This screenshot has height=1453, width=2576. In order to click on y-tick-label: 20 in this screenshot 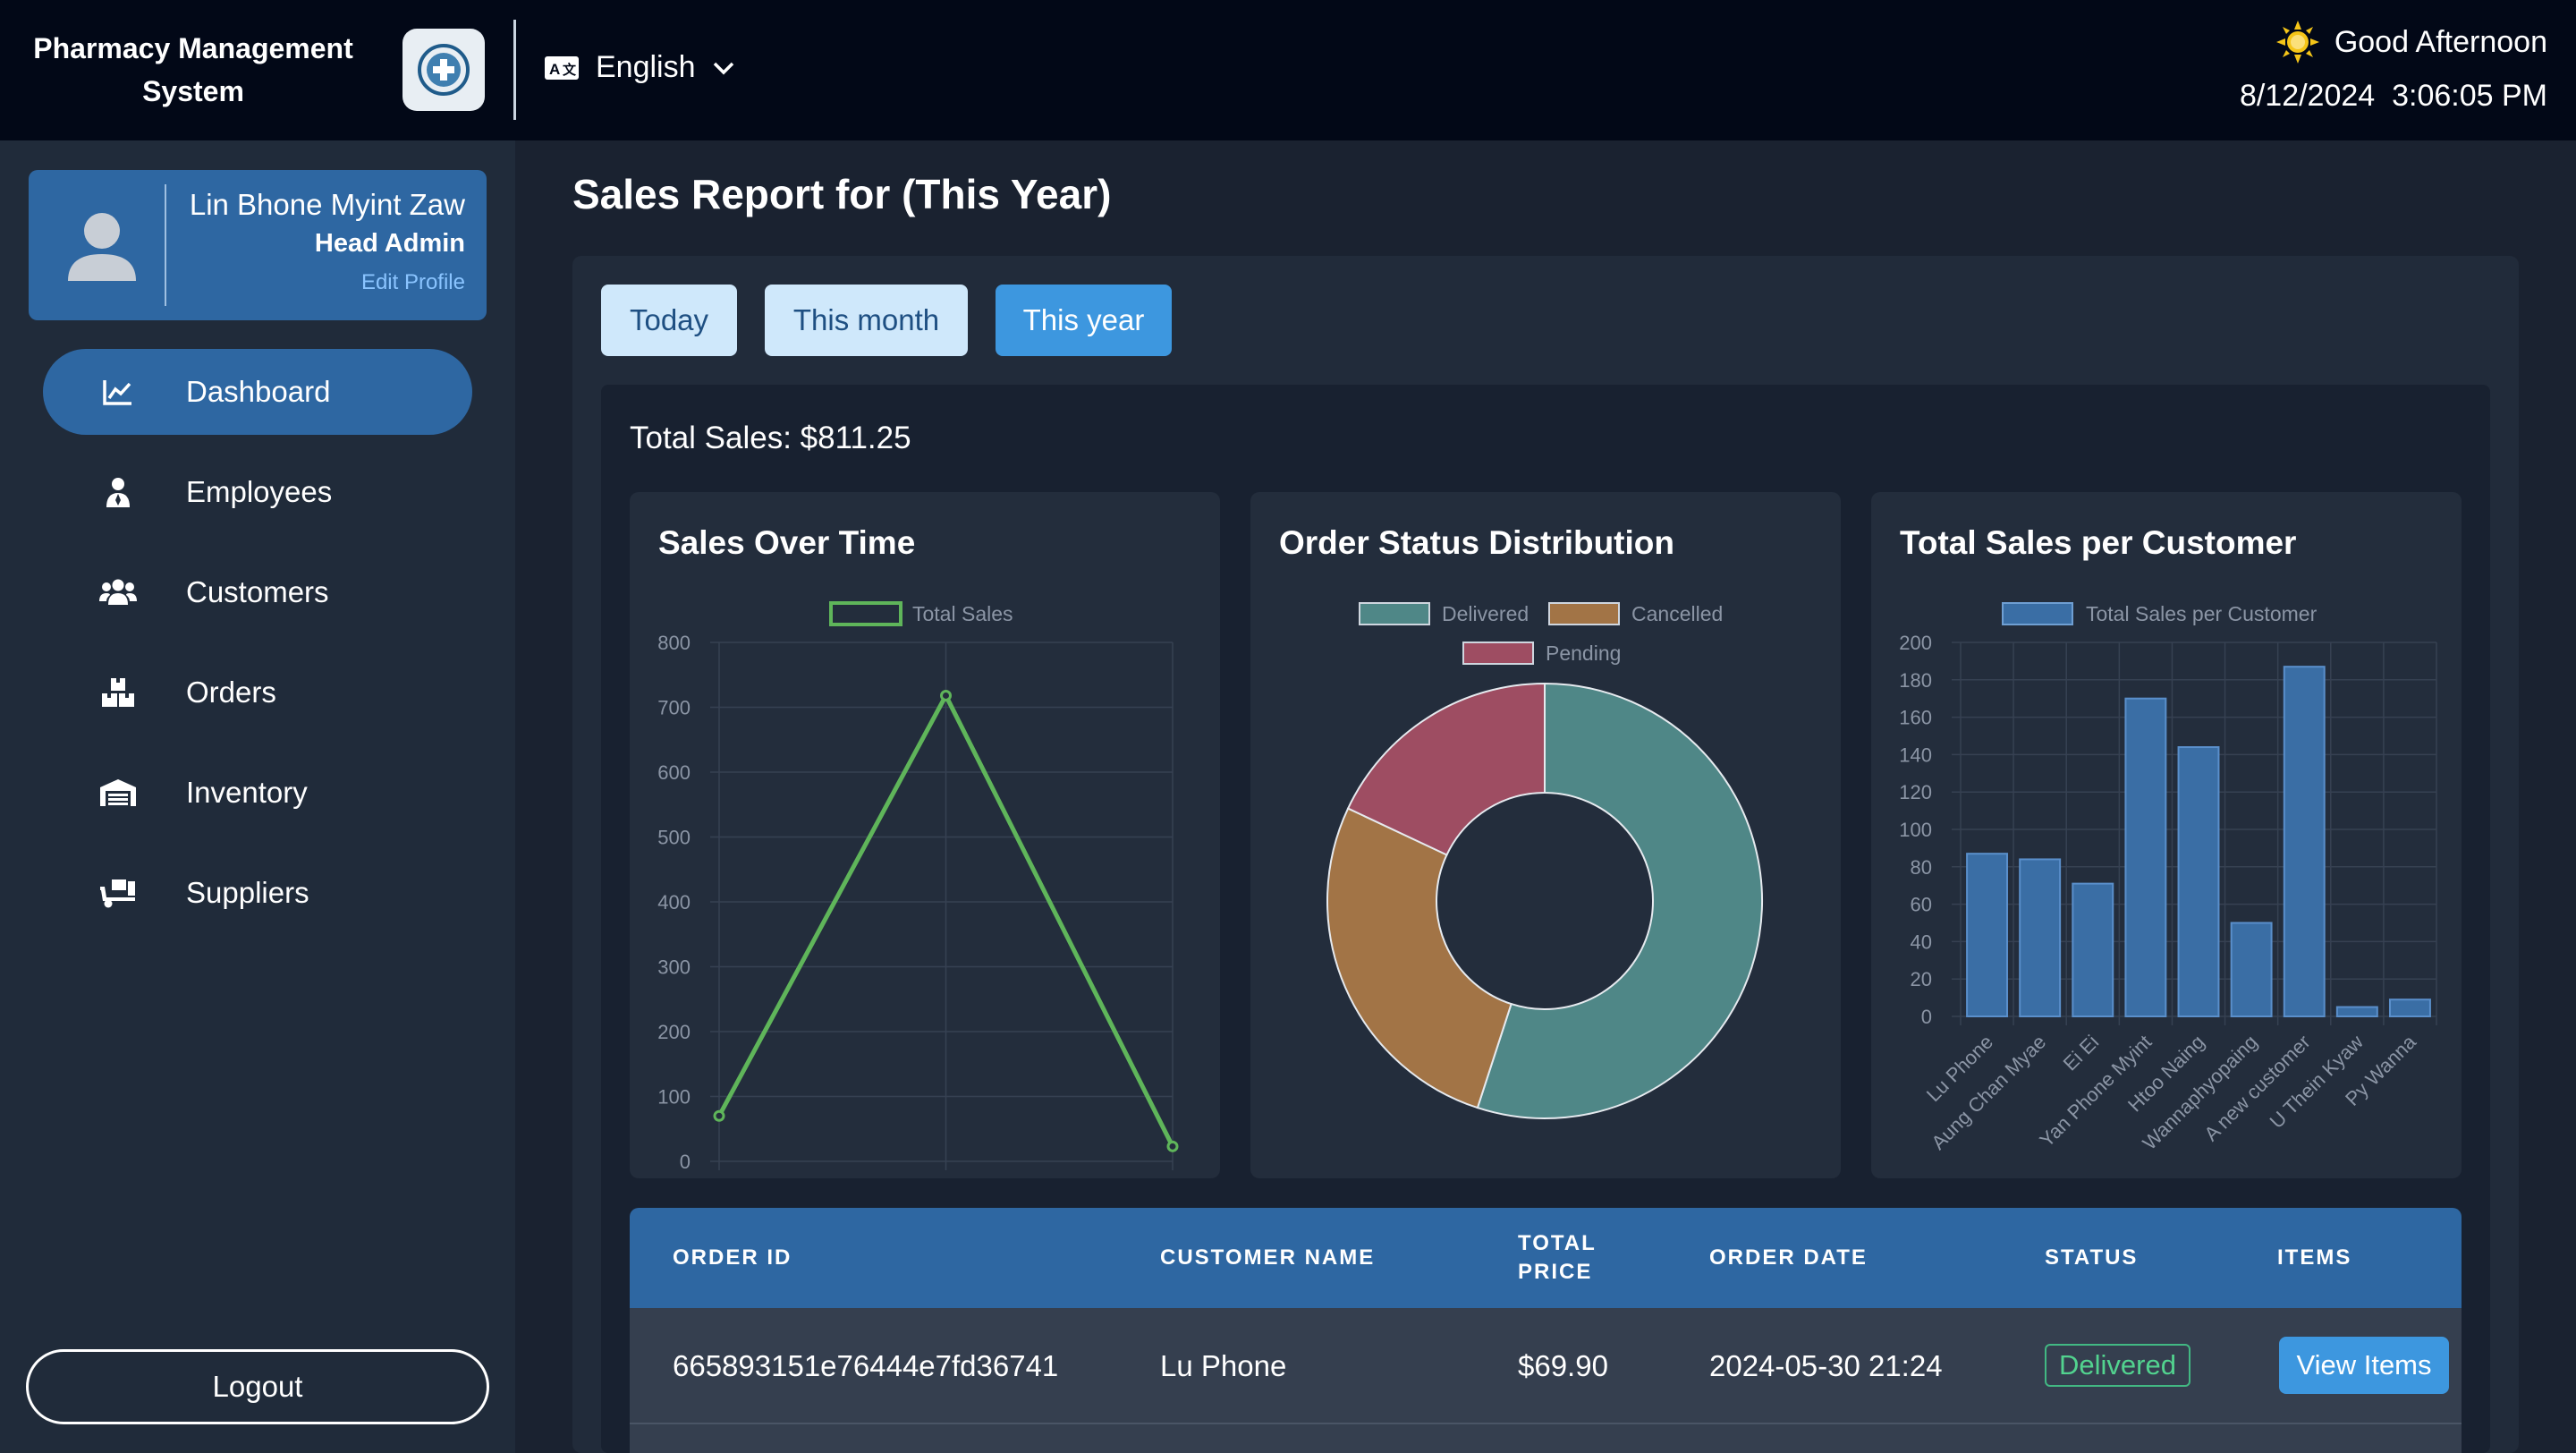, I will do `click(1921, 979)`.